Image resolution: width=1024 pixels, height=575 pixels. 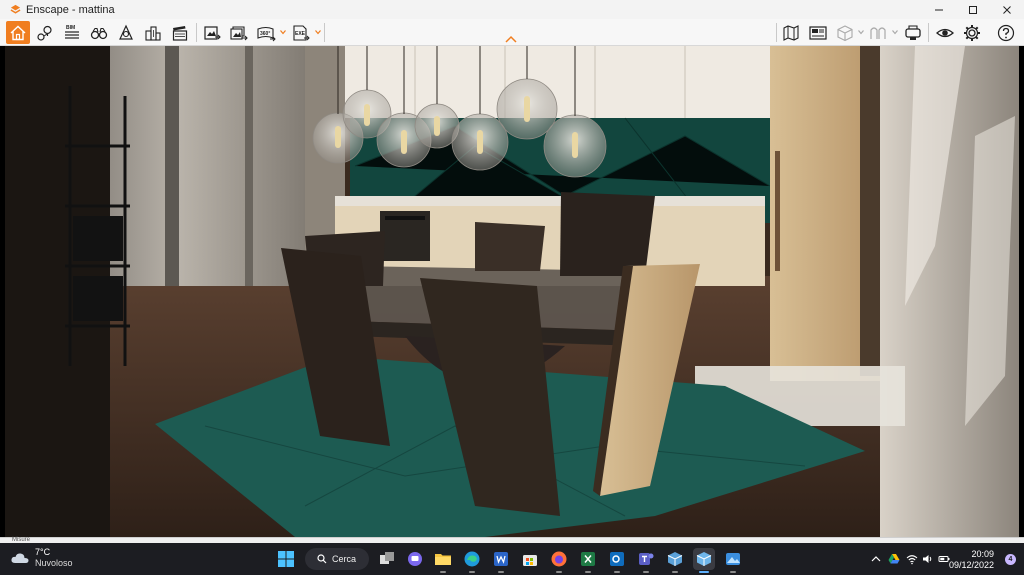 I want to click on video-editor-button, so click(x=180, y=32).